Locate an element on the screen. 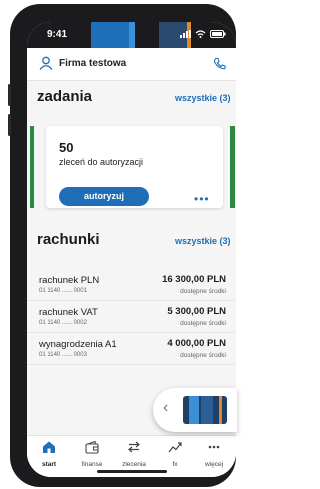  tab-label: start is located at coordinates (49, 464).